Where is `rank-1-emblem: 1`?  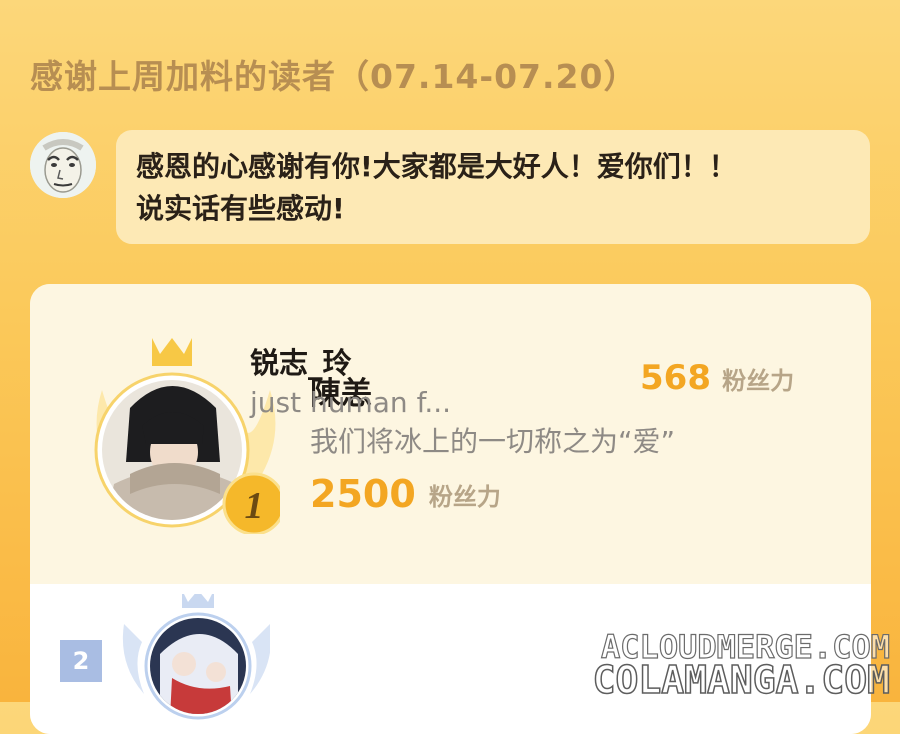 rank-1-emblem: 1 is located at coordinates (178, 435).